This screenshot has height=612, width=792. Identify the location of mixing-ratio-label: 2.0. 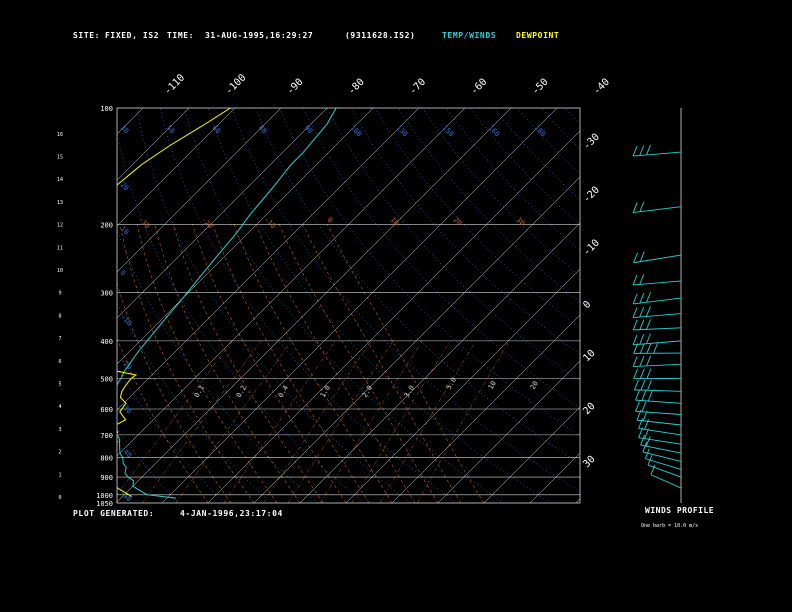
(367, 391).